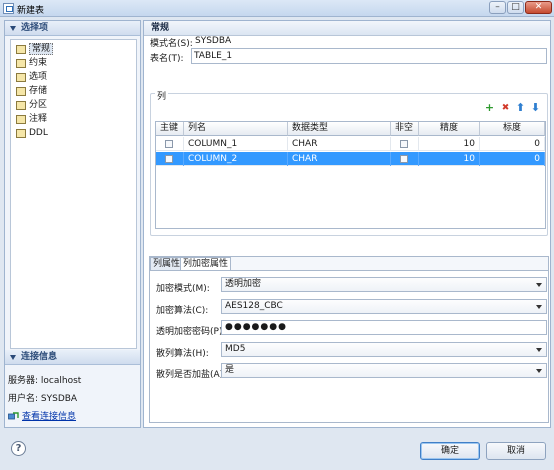  Describe the element at coordinates (182, 311) in the screenshot. I see `encryption-algorithm-label: 加密算法(C):` at that location.